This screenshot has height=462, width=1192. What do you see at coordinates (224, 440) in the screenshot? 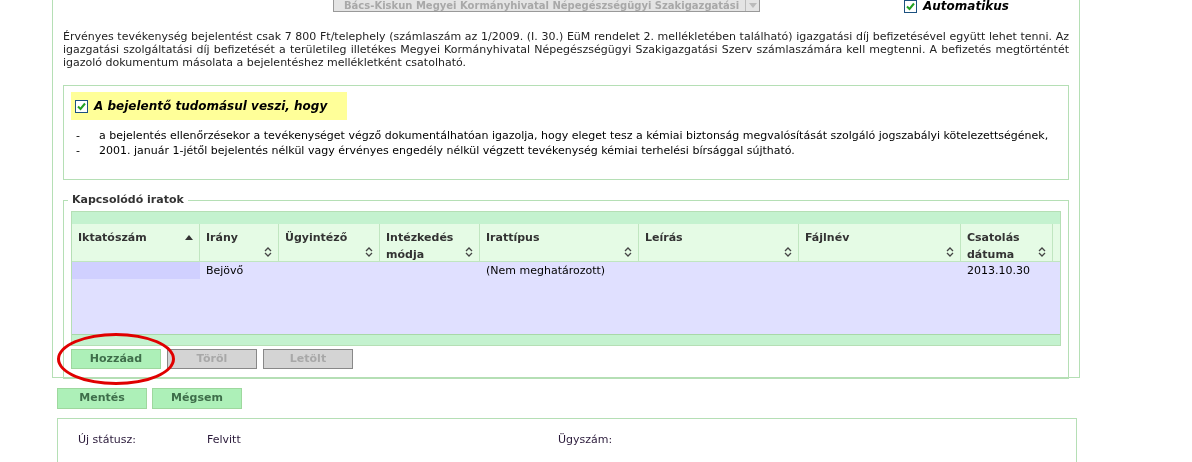
I see `field-value: Felvitt` at bounding box center [224, 440].